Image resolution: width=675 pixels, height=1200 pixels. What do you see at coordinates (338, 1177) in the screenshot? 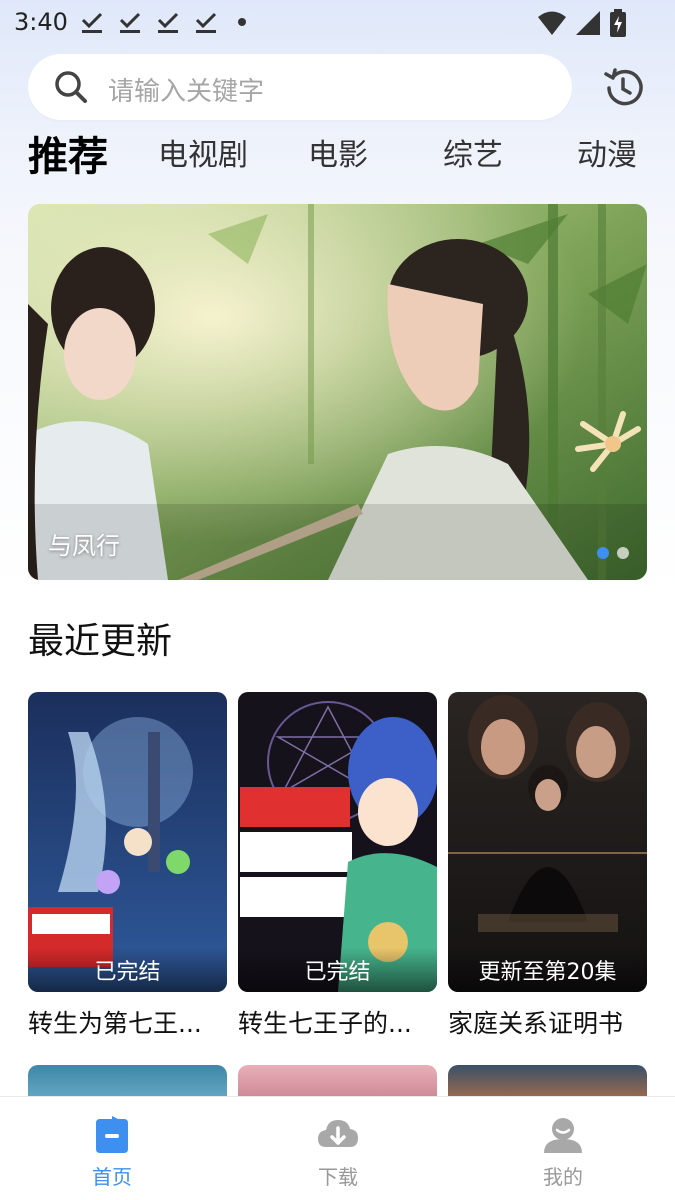
I see `nav-download-label: 下载` at bounding box center [338, 1177].